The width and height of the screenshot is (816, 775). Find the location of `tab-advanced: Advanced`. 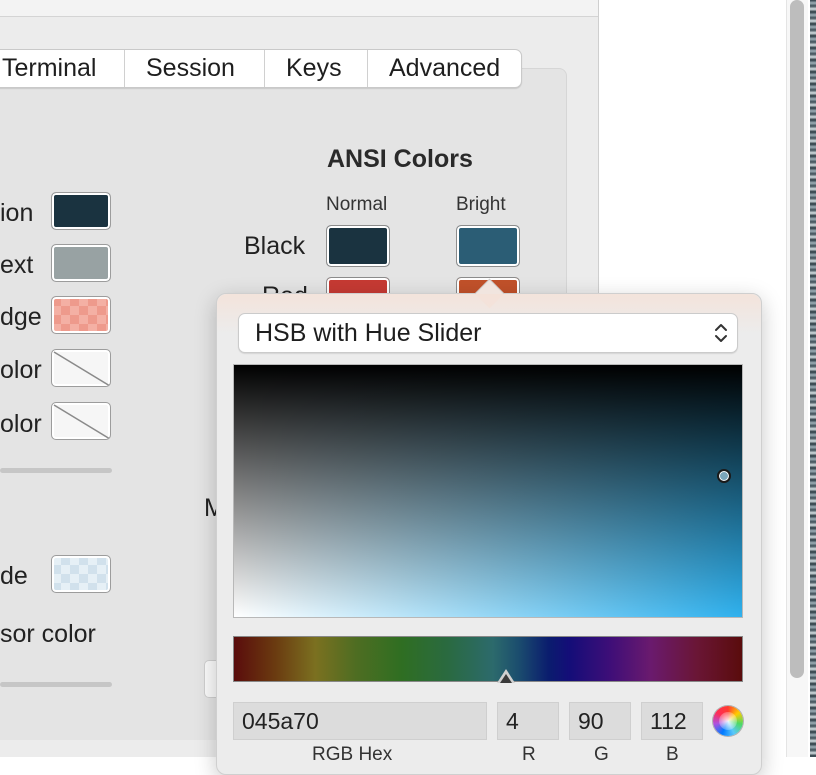

tab-advanced: Advanced is located at coordinates (444, 68).